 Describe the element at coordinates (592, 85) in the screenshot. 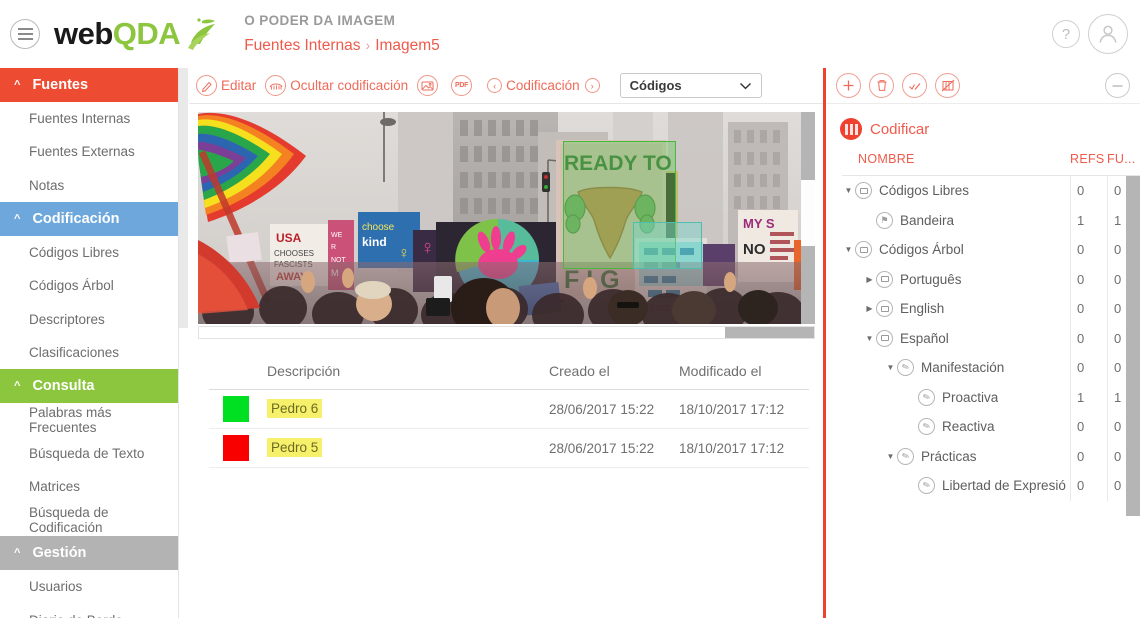

I see `chevron-right-icon: ›` at that location.